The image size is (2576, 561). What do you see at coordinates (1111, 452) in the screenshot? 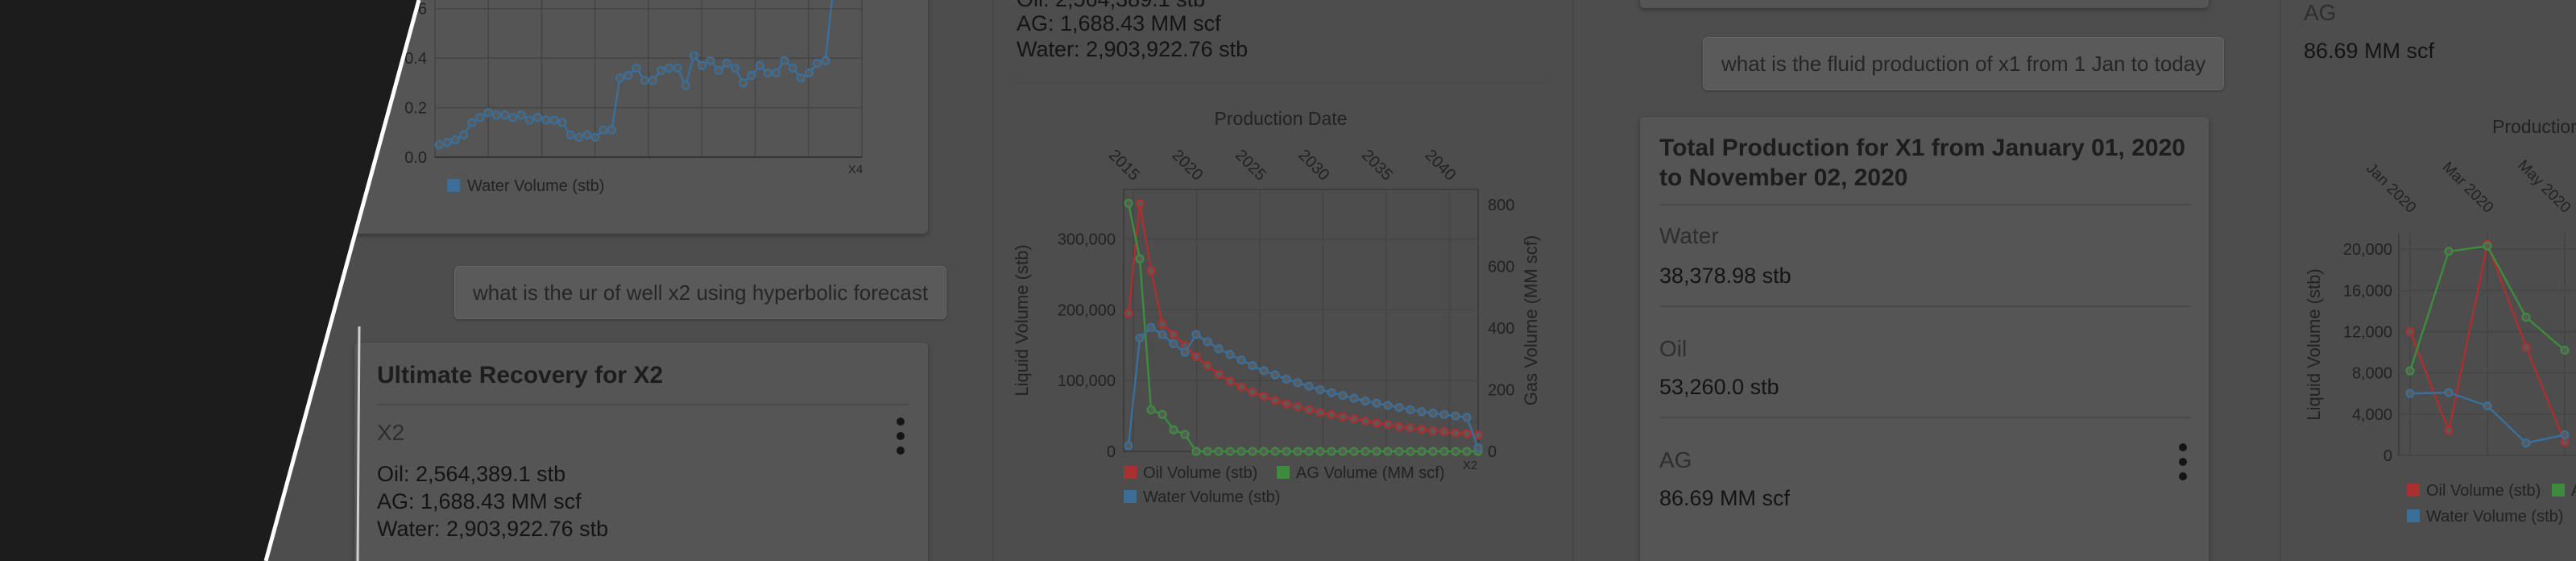
I see `y-tick-label: 0` at bounding box center [1111, 452].